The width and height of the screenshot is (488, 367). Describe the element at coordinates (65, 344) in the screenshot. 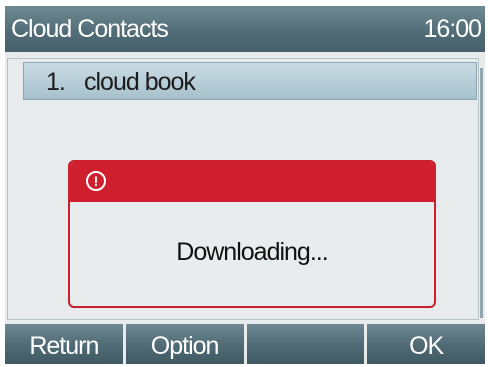

I see `return-softkey: Return` at that location.